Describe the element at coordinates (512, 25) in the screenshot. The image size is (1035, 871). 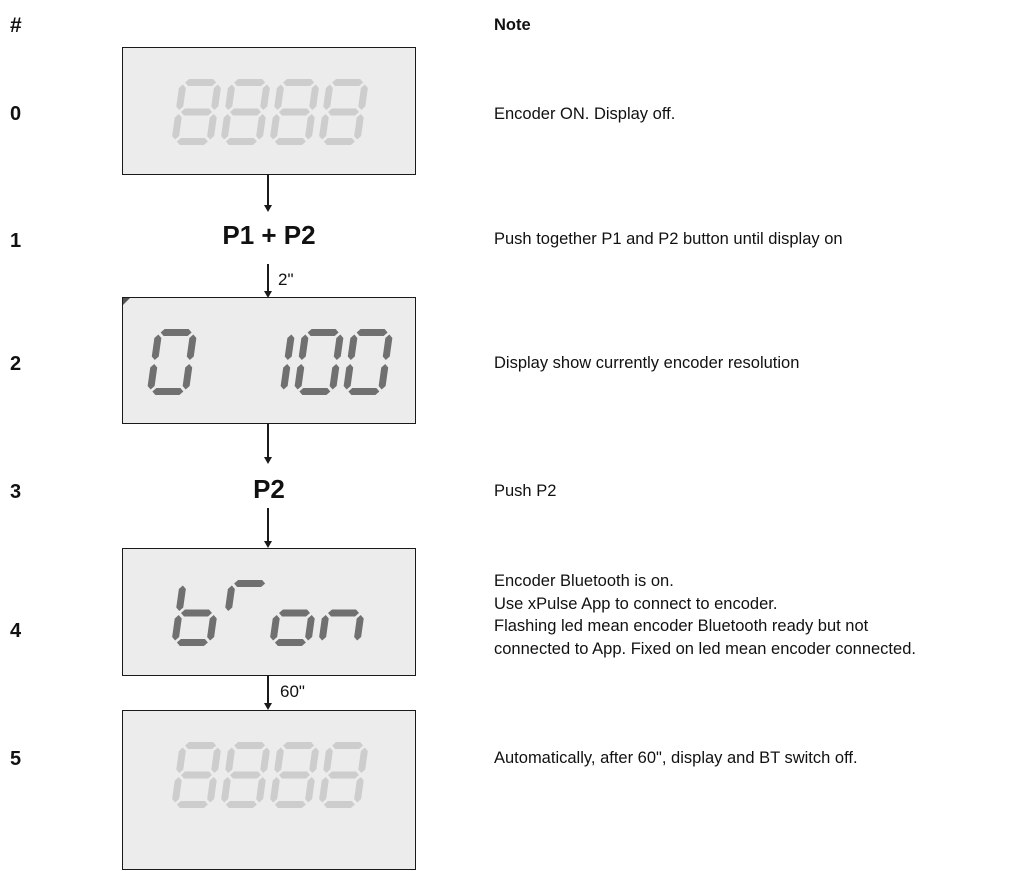
I see `column-header-note: Note` at that location.